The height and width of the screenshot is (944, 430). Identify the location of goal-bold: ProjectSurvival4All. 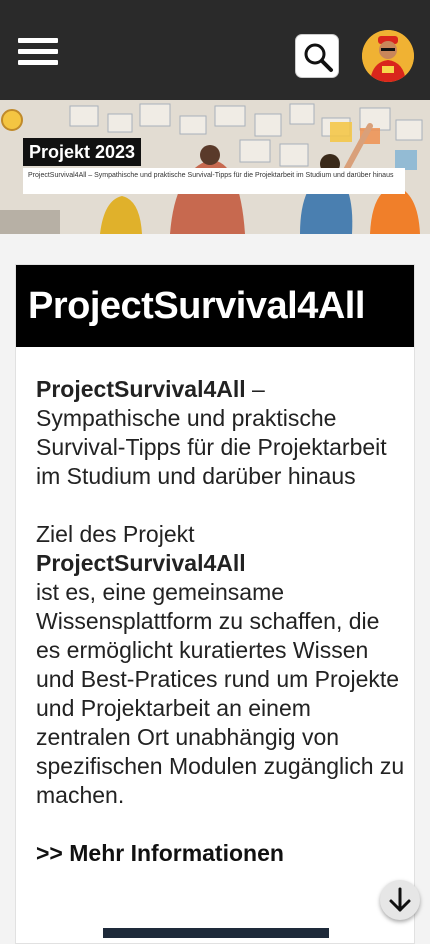
(141, 563).